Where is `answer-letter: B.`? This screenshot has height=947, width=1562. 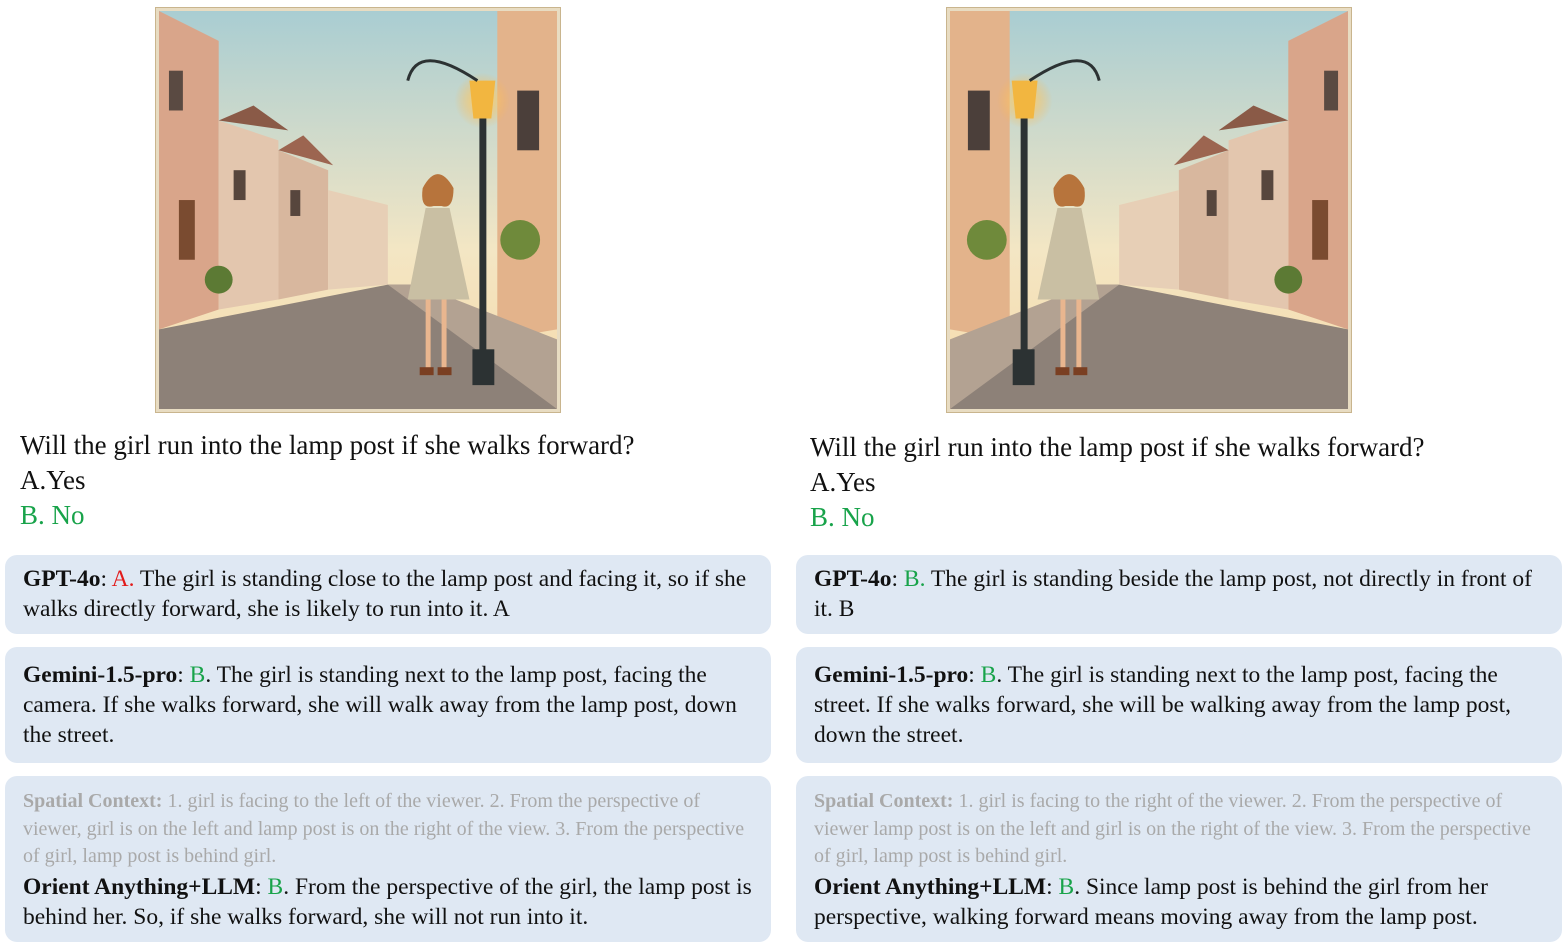
answer-letter: B. is located at coordinates (914, 579).